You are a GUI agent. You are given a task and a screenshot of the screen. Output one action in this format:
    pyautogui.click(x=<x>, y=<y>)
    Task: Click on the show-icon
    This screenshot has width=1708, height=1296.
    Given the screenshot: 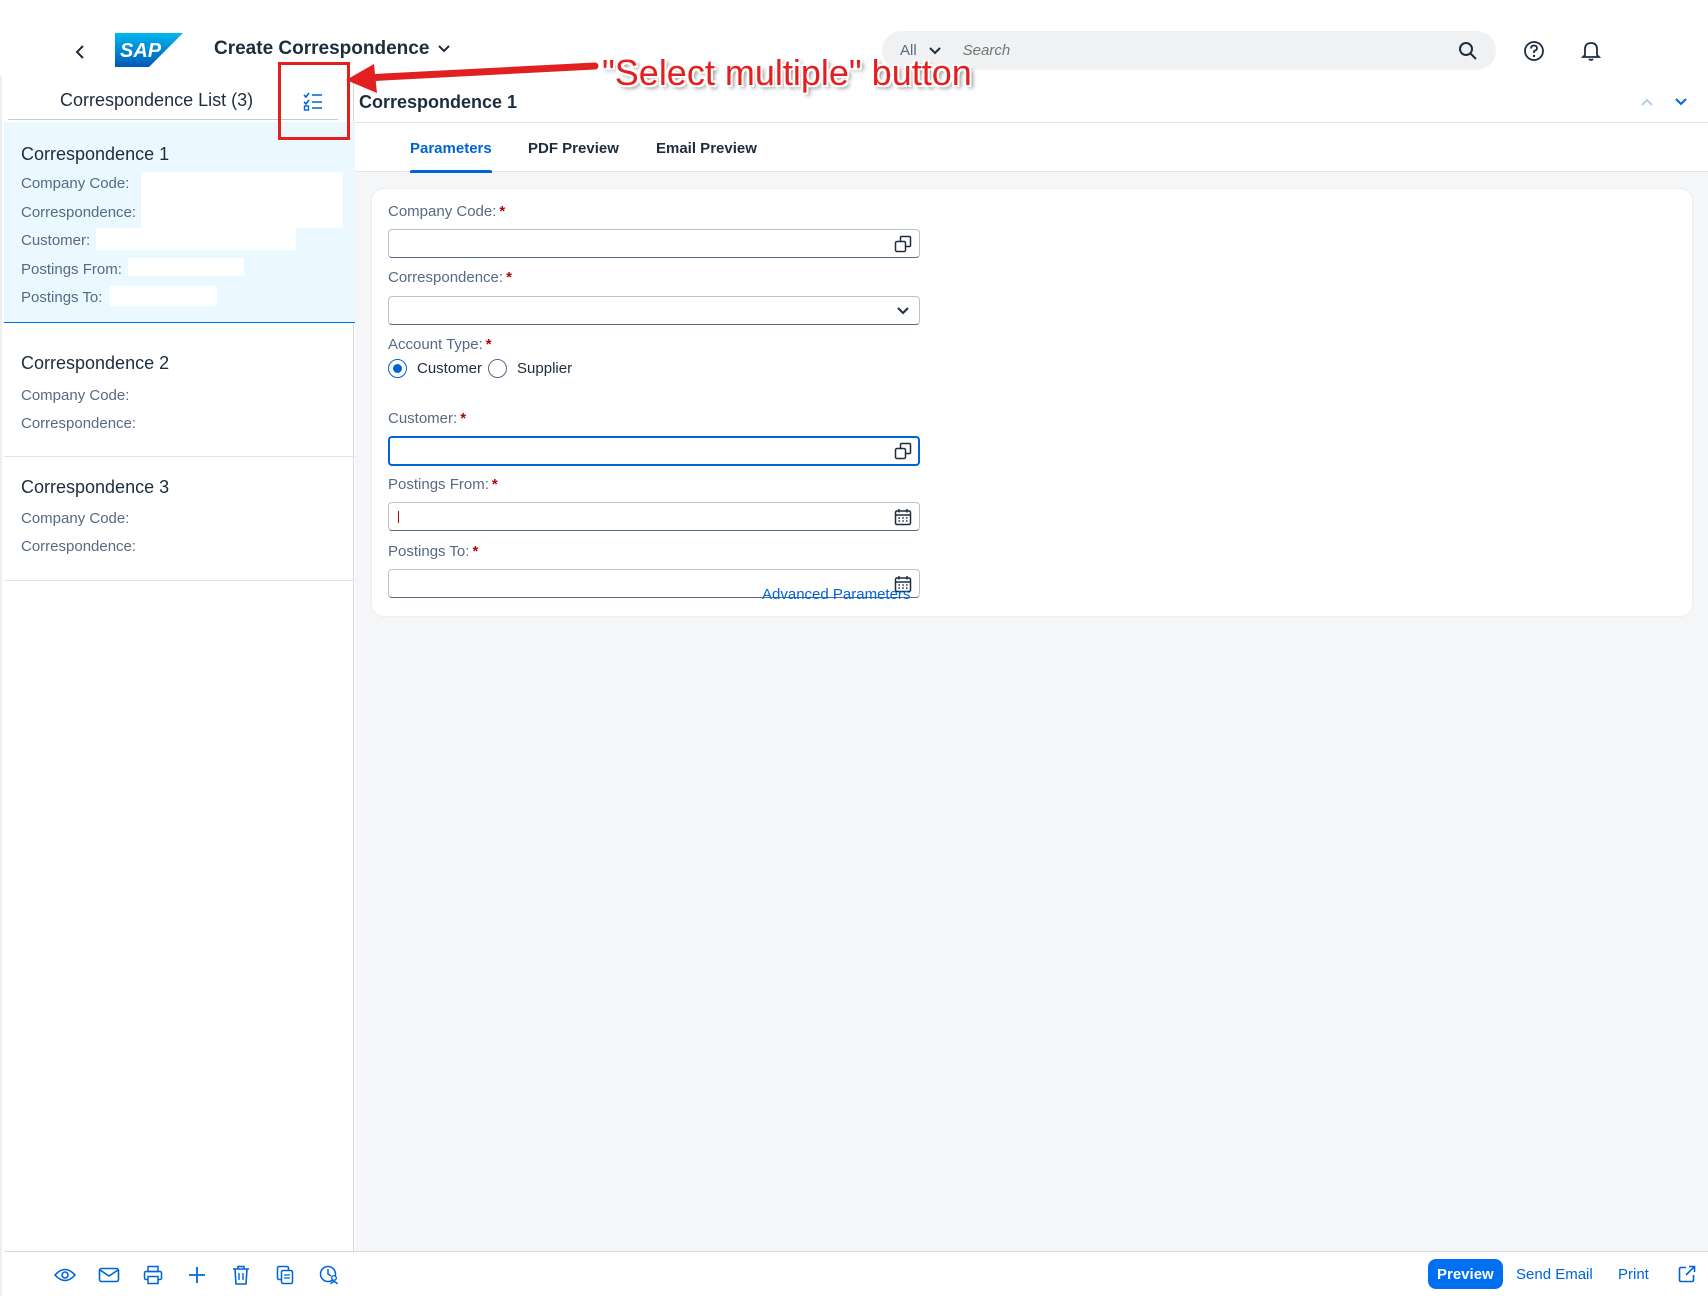 What is the action you would take?
    pyautogui.click(x=65, y=1275)
    